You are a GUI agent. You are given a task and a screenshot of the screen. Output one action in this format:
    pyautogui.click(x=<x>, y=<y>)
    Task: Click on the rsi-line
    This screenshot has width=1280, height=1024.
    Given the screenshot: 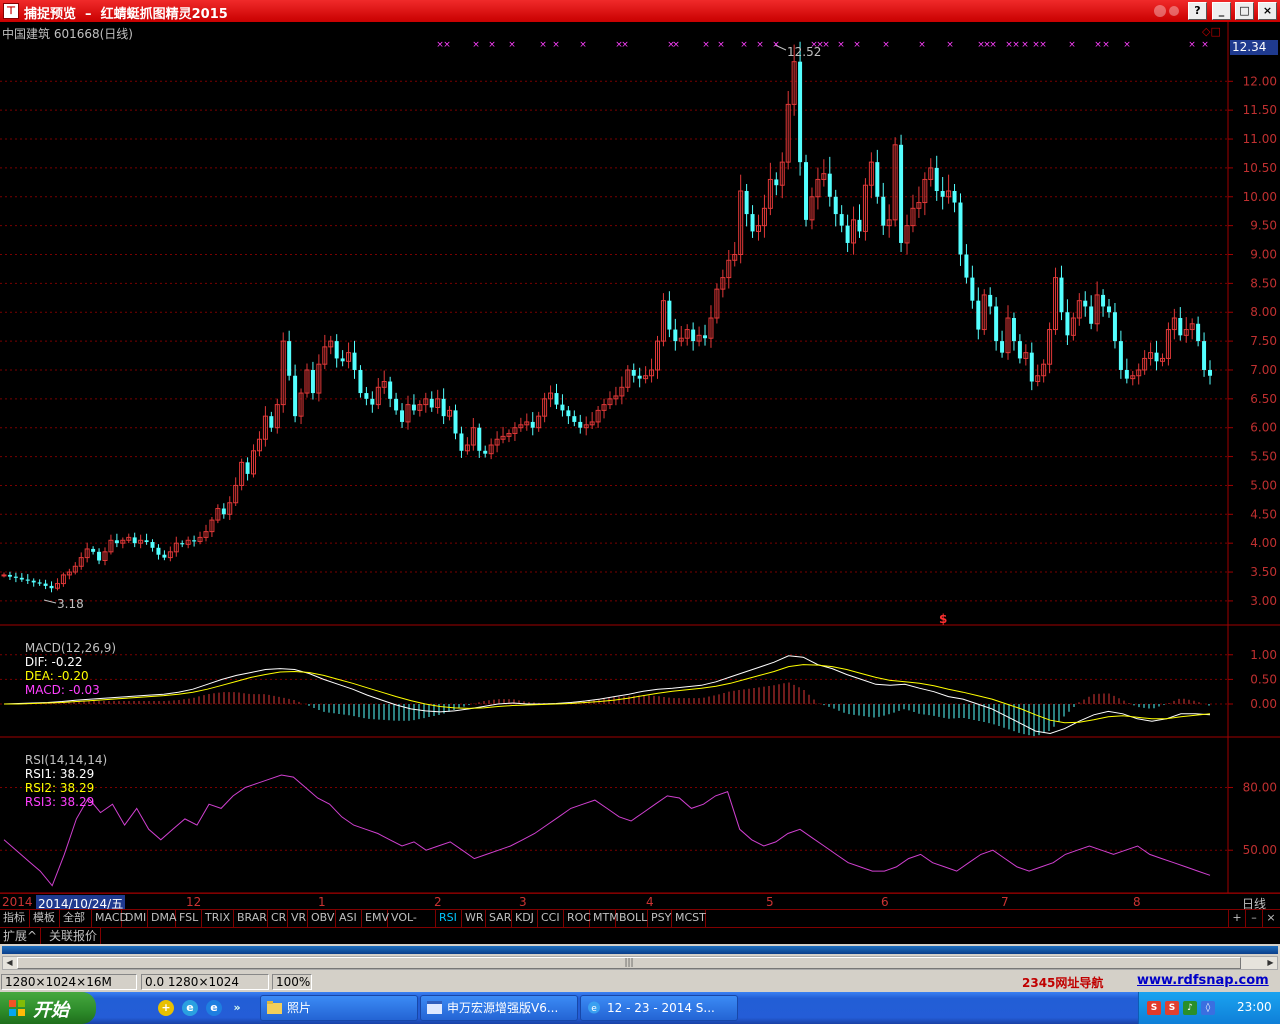 What is the action you would take?
    pyautogui.click(x=607, y=830)
    